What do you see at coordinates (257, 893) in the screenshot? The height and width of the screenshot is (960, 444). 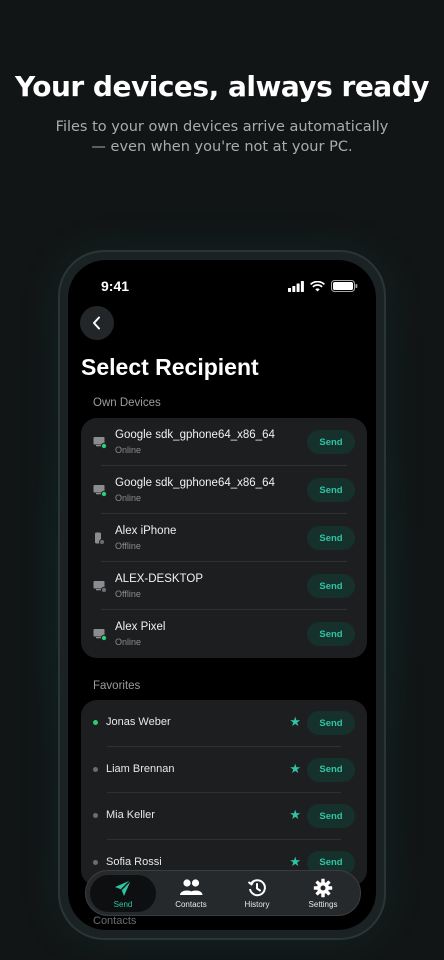 I see `tab-history: History` at bounding box center [257, 893].